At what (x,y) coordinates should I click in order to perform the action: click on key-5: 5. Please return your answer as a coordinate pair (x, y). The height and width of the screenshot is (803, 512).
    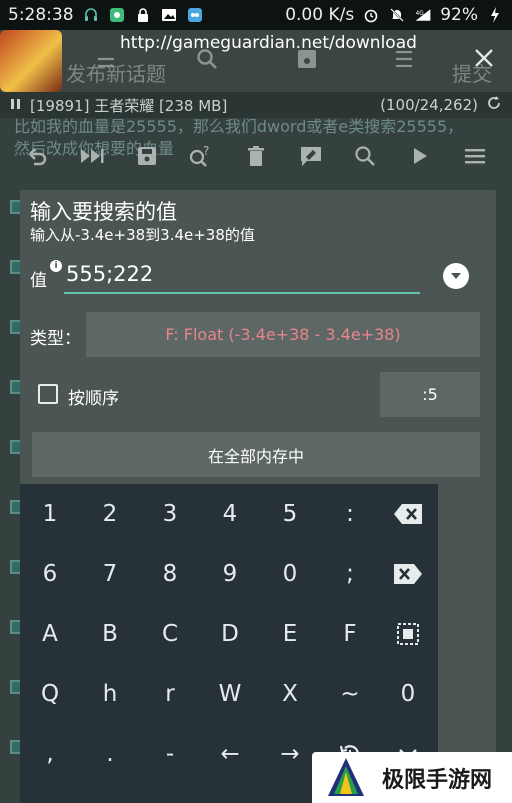
    Looking at the image, I should click on (290, 514).